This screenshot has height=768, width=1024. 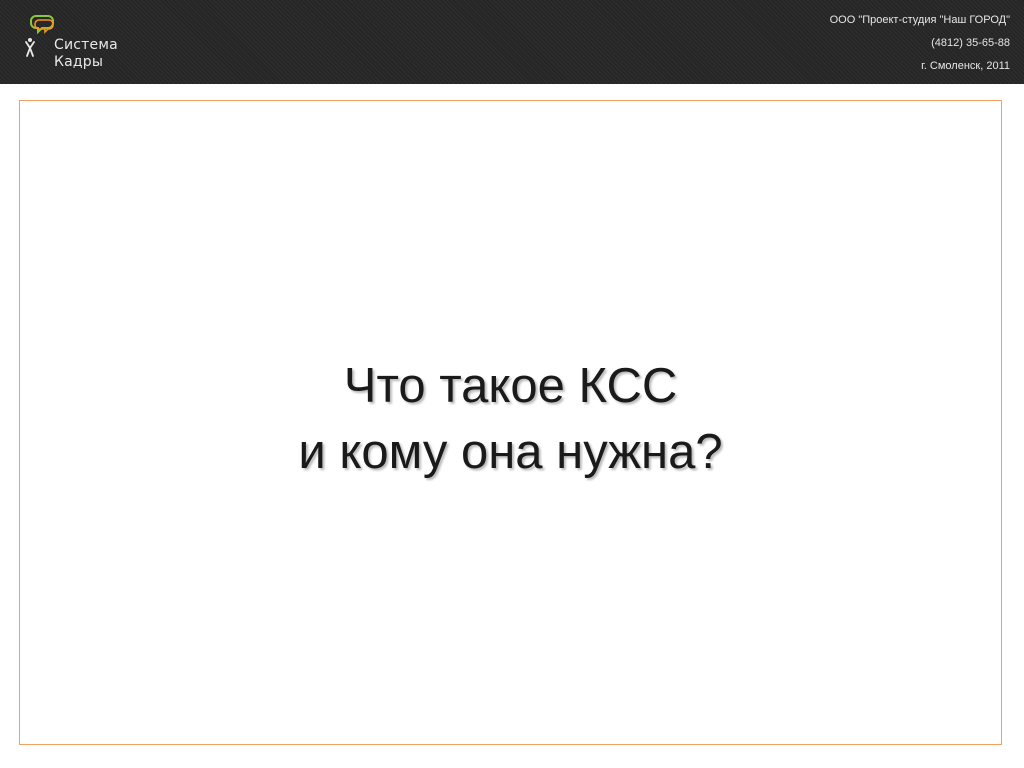 I want to click on logo: Система Кадры, so click(x=82, y=44).